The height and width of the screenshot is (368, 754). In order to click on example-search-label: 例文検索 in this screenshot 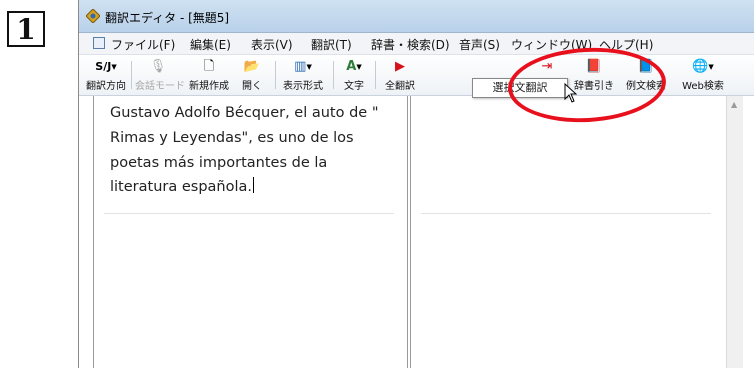, I will do `click(646, 86)`.